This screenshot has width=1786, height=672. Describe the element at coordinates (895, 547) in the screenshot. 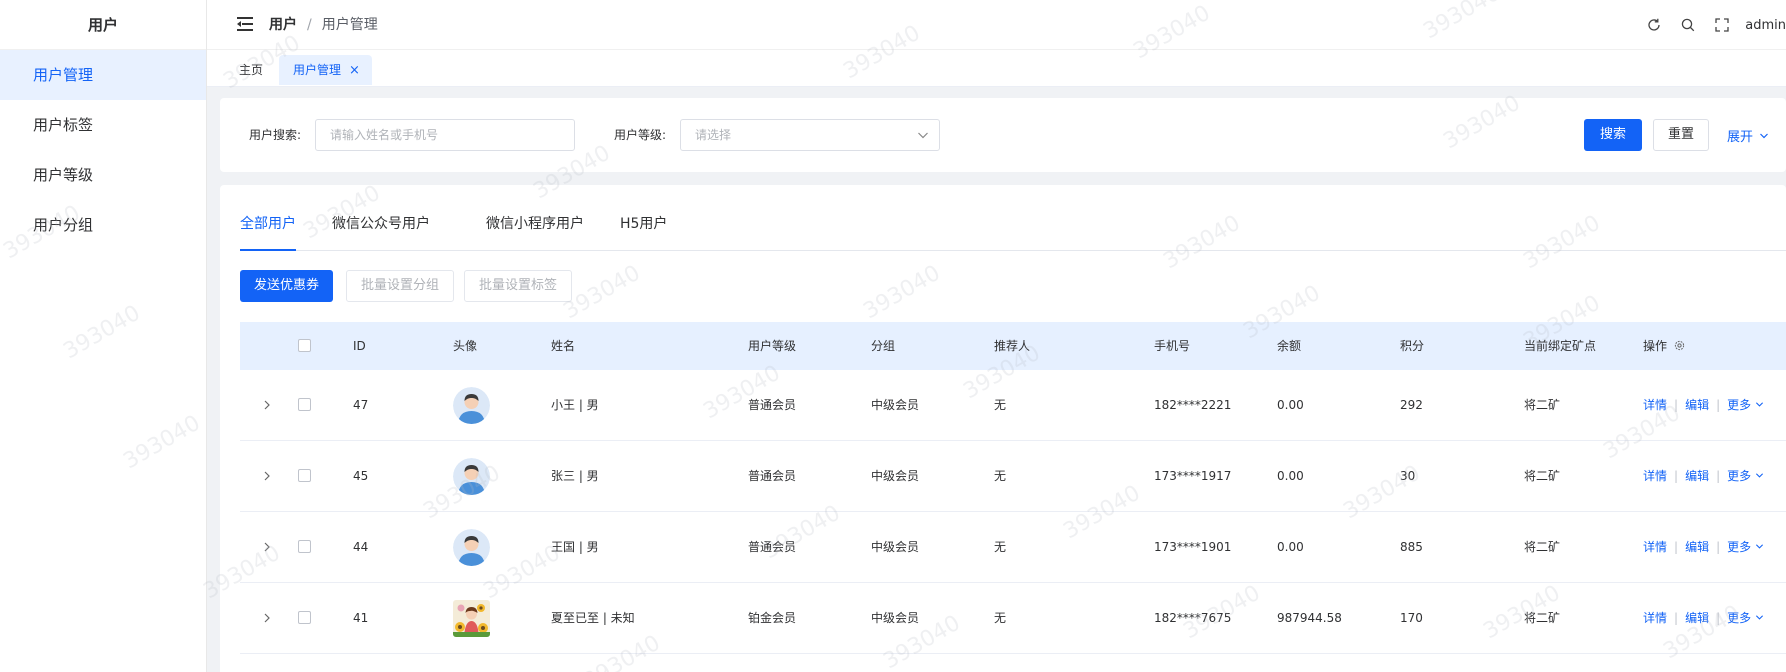

I see `cell-group: 中级会员` at that location.